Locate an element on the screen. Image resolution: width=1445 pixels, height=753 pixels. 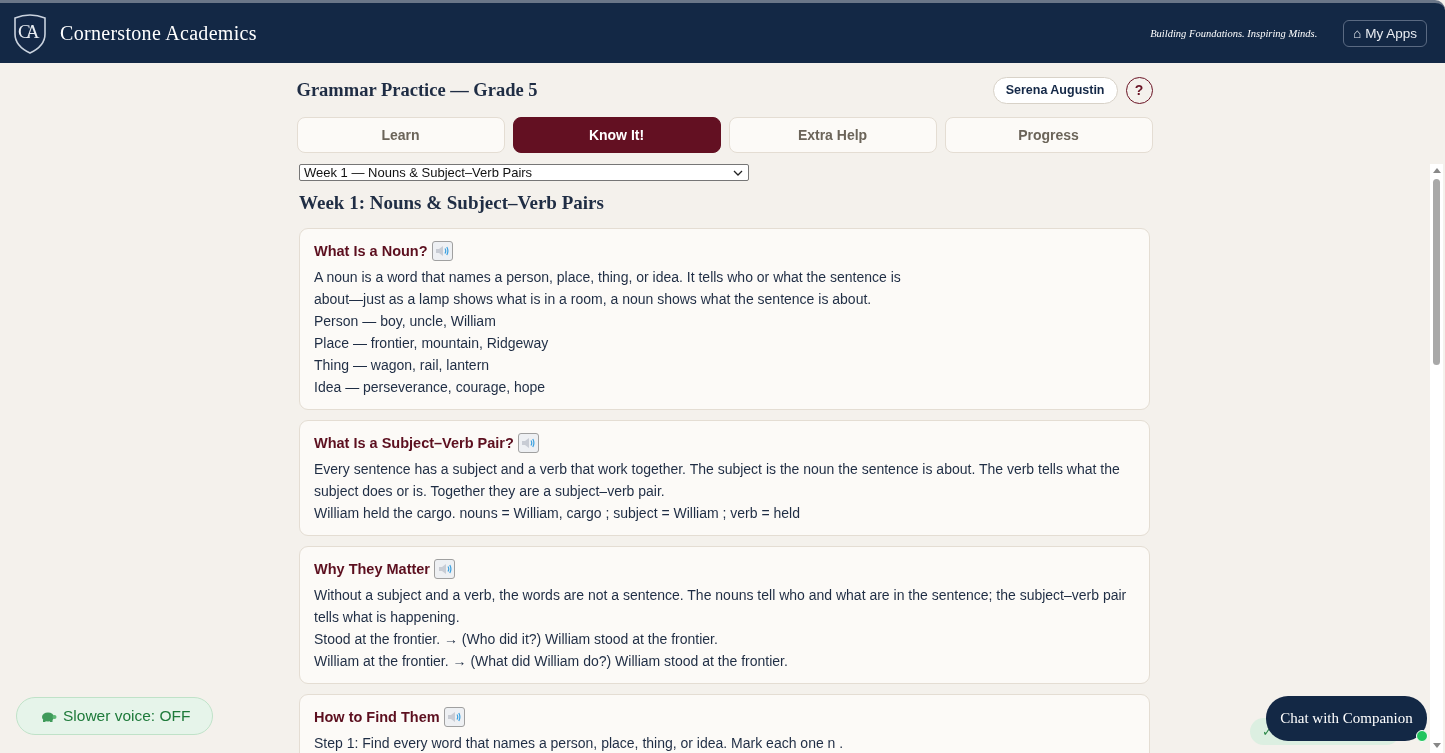
shield-logo-icon is located at coordinates (30, 33).